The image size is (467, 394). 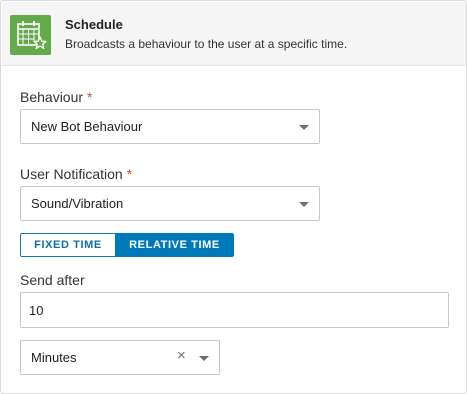 I want to click on notification-label-text: User Notification, so click(x=71, y=174).